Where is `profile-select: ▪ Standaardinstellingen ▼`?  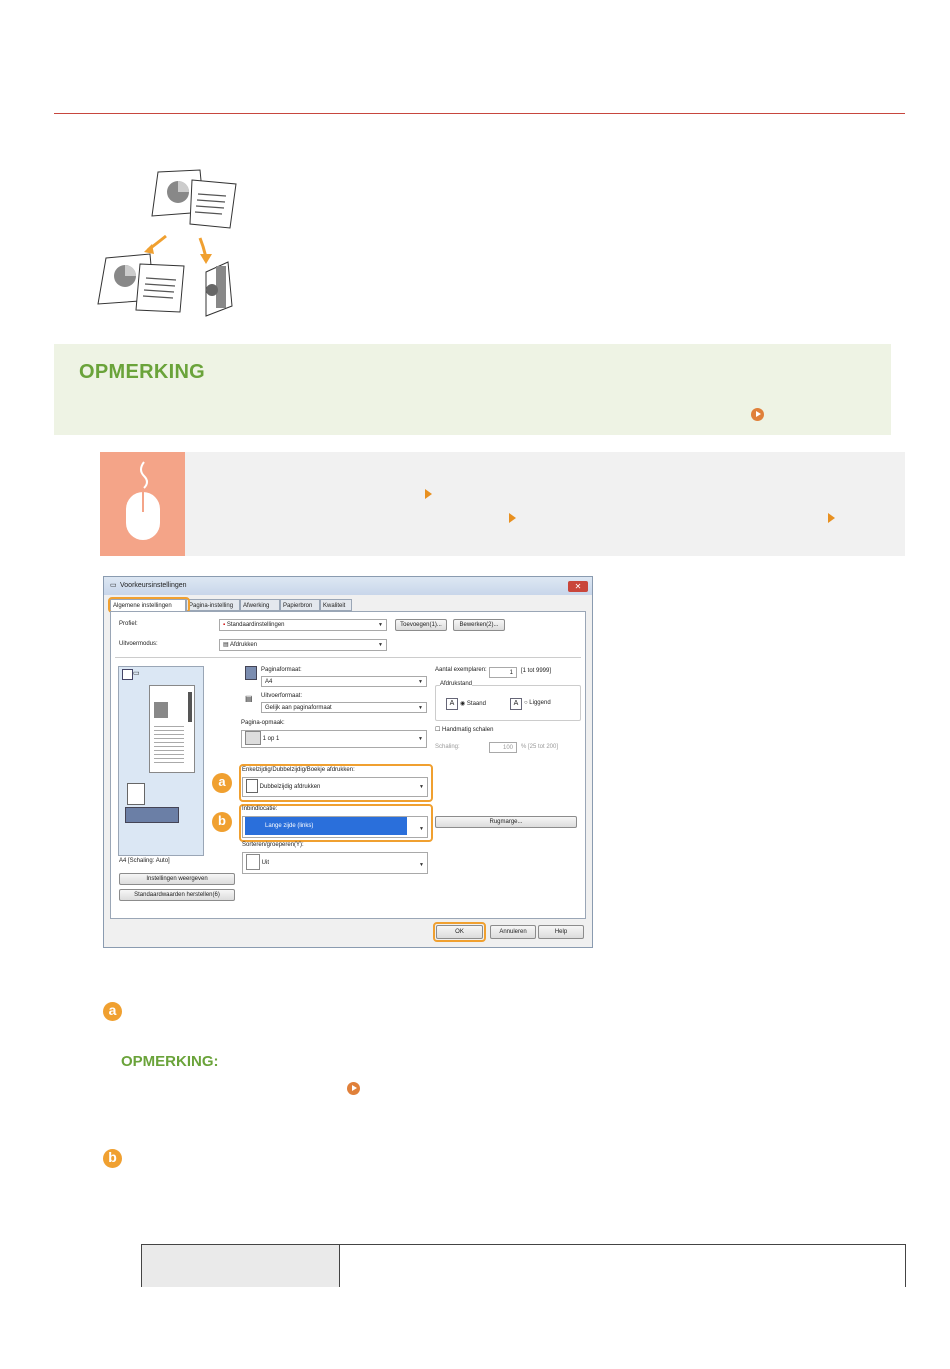
profile-select: ▪ Standaardinstellingen ▼ is located at coordinates (303, 625).